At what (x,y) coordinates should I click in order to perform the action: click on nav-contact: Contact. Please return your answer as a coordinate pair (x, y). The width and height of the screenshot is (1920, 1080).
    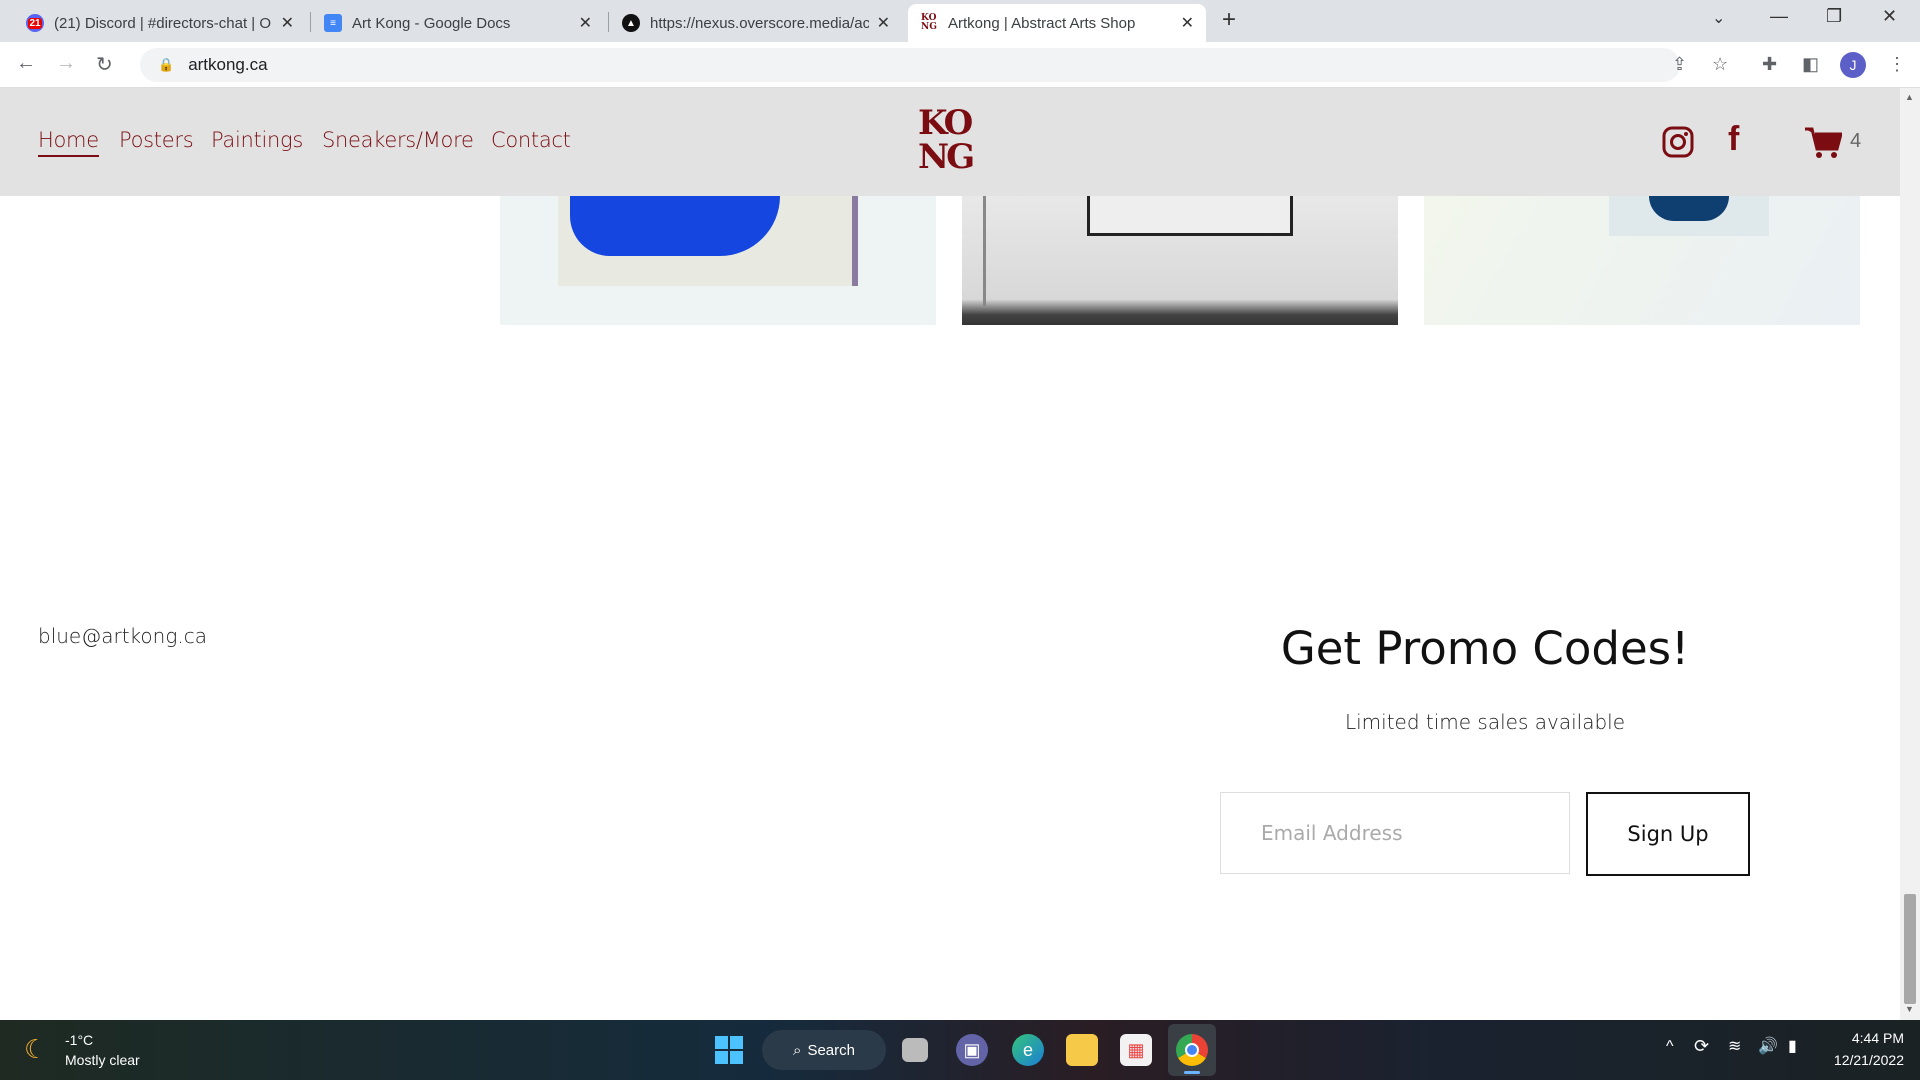
    Looking at the image, I should click on (531, 140).